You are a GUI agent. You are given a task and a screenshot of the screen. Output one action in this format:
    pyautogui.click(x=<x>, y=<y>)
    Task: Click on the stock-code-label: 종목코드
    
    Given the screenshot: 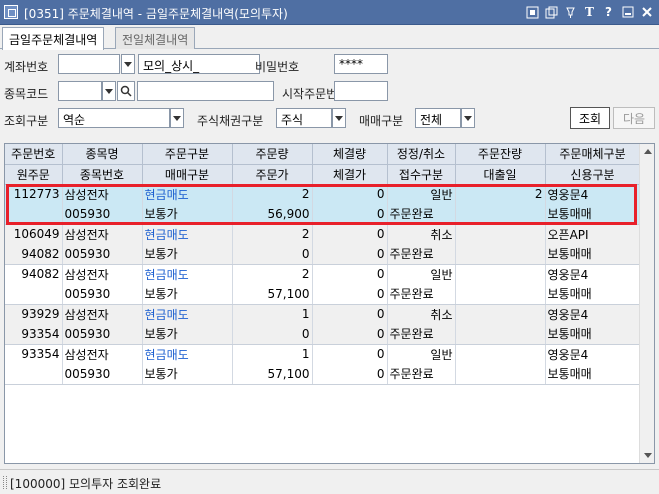 What is the action you would take?
    pyautogui.click(x=26, y=94)
    